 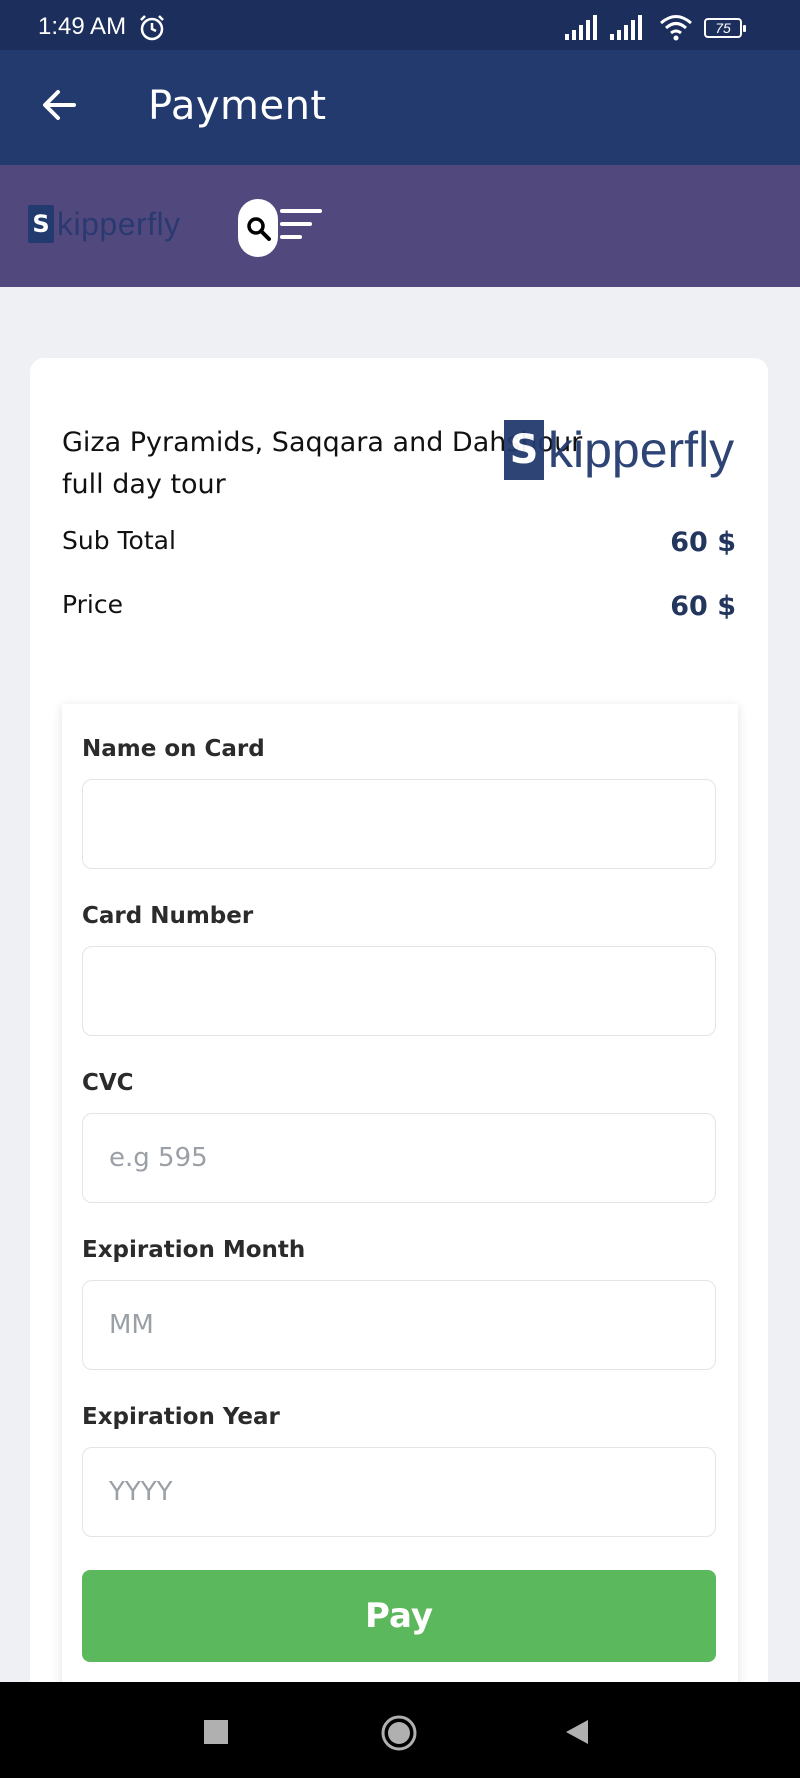 I want to click on search-button, so click(x=258, y=228).